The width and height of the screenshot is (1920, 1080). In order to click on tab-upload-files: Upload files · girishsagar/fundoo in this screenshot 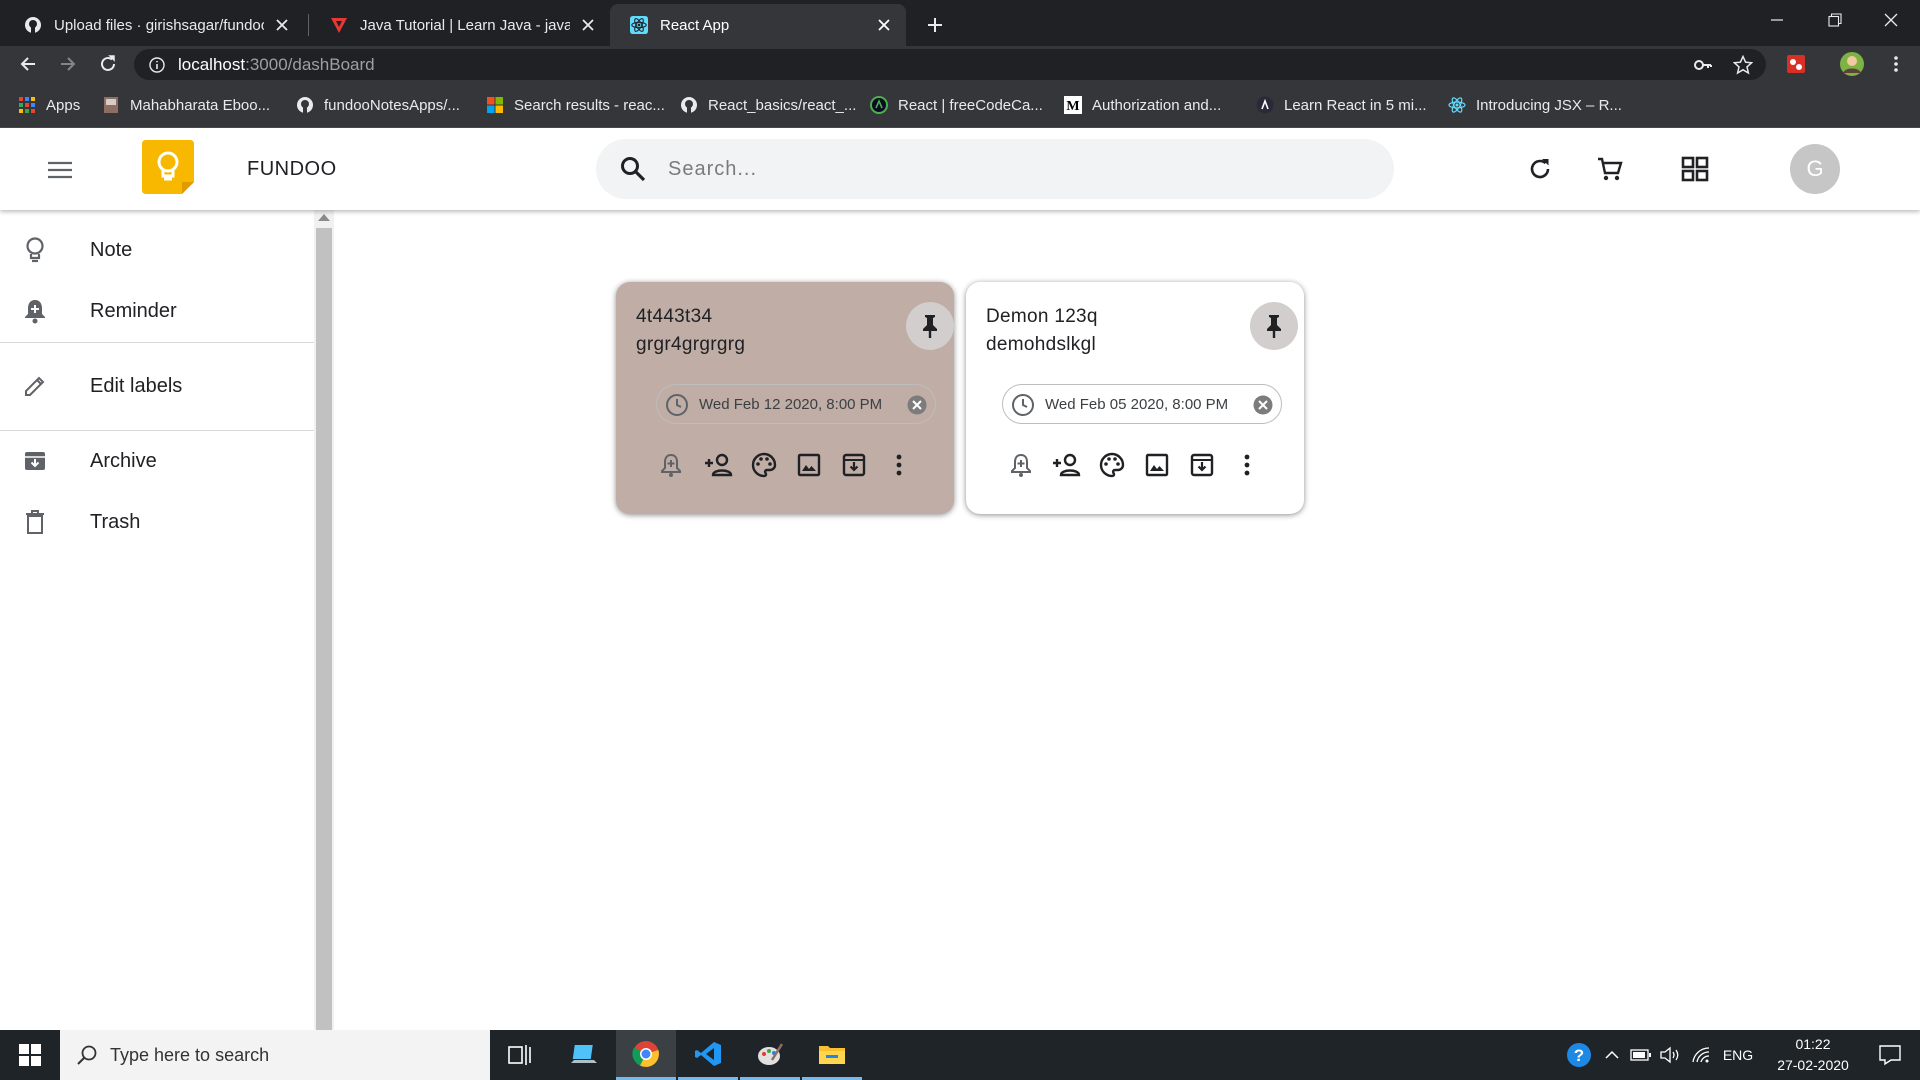, I will do `click(154, 25)`.